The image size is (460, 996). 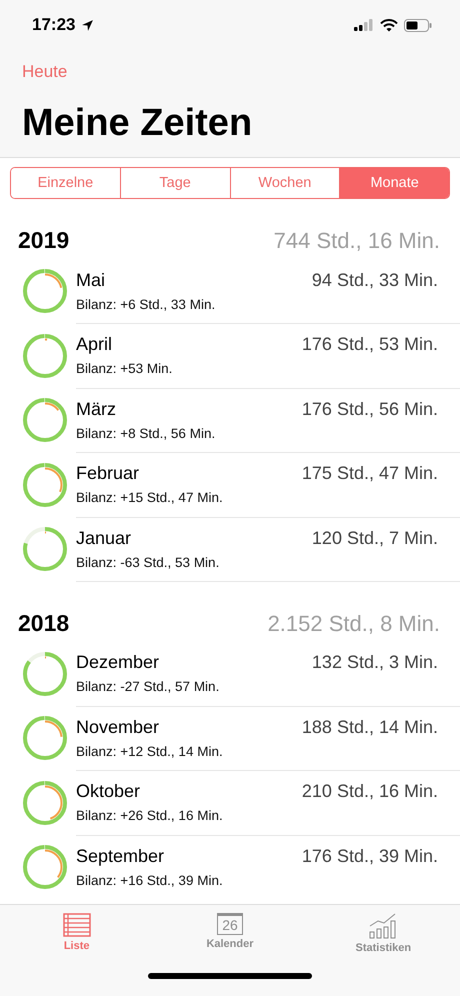 I want to click on year-heading: 2019, so click(x=44, y=240).